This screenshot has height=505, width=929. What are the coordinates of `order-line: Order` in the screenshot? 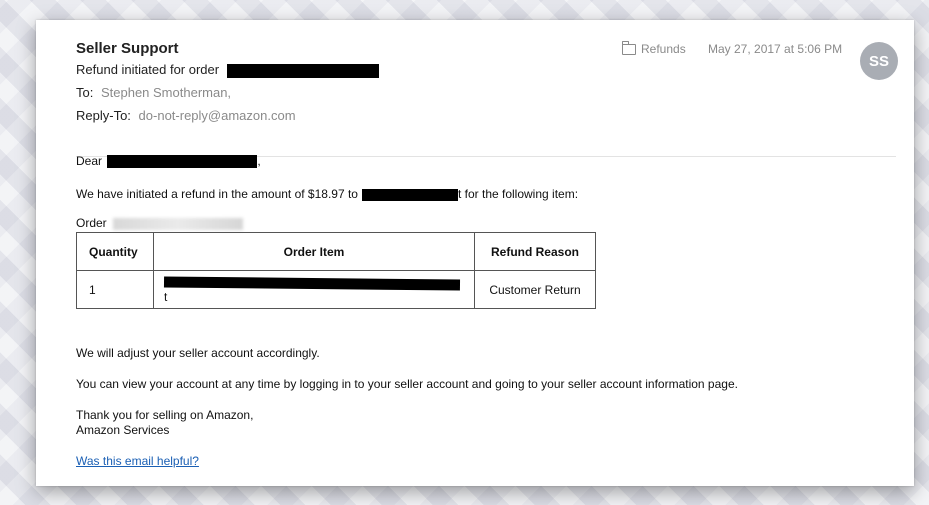 It's located at (159, 223).